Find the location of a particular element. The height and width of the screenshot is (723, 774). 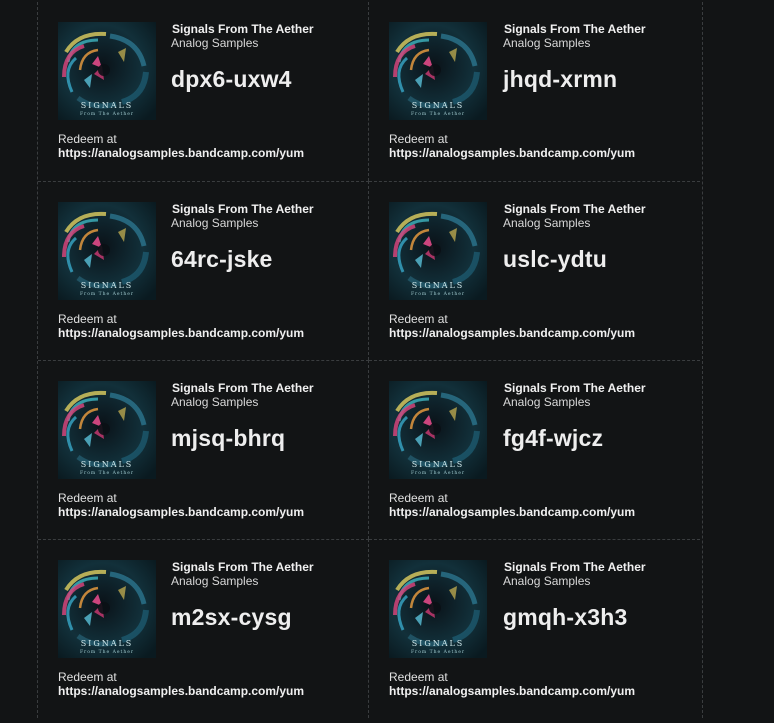

download-code: dpx6-uxw4 is located at coordinates (231, 79).